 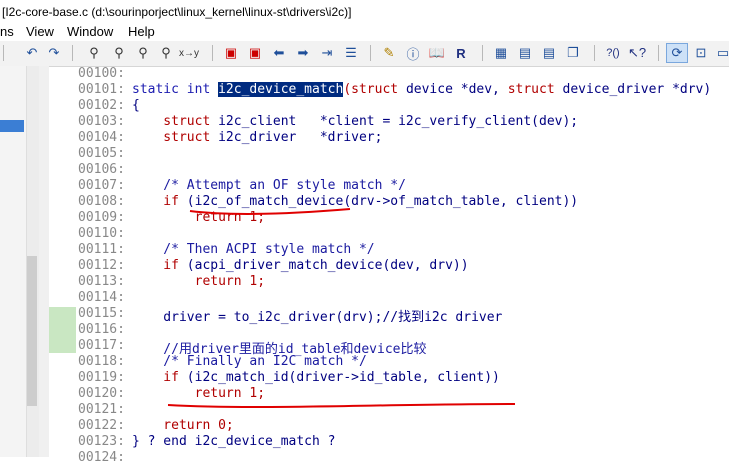 I want to click on bookmark-next-icon: ▣, so click(x=255, y=53).